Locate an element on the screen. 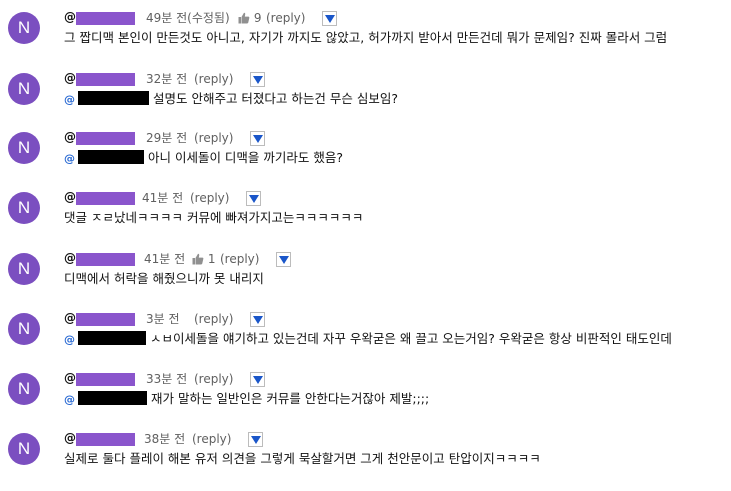  like-count-value: 9 is located at coordinates (257, 18).